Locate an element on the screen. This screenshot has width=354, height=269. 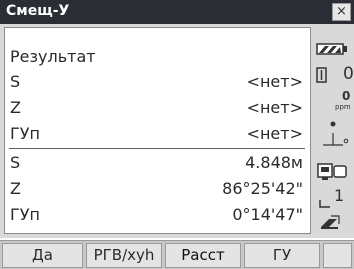
softkey-empty is located at coordinates (337, 255).